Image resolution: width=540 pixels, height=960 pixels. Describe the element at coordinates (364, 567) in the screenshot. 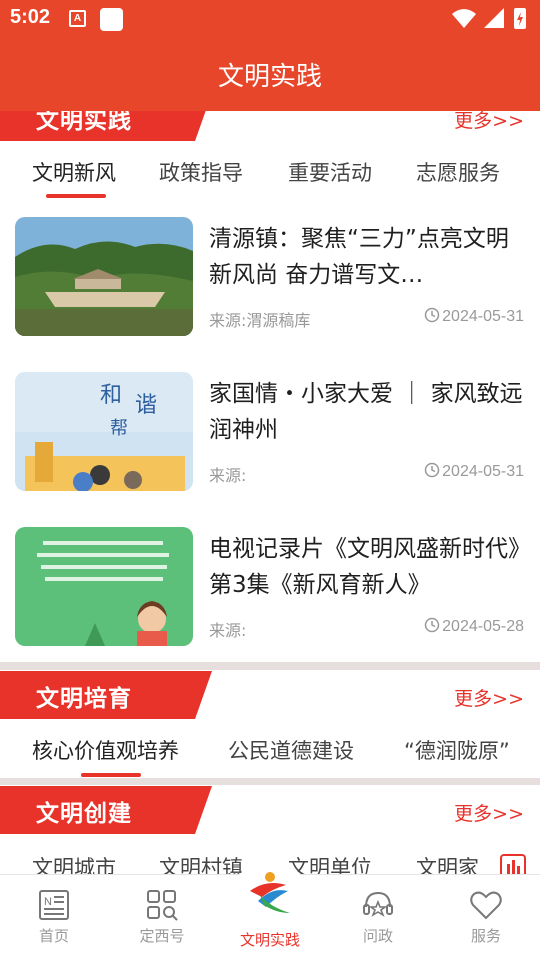

I see `news-title: 电视记录片《文明风盛新时代》第3集《新风育新人》` at that location.